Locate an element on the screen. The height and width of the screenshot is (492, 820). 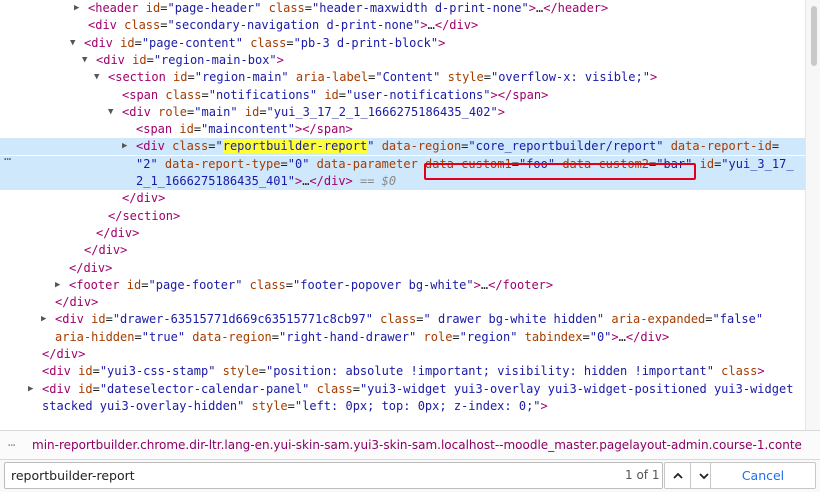
markup-token: "dateselector-calendar-panel" is located at coordinates (204, 388).